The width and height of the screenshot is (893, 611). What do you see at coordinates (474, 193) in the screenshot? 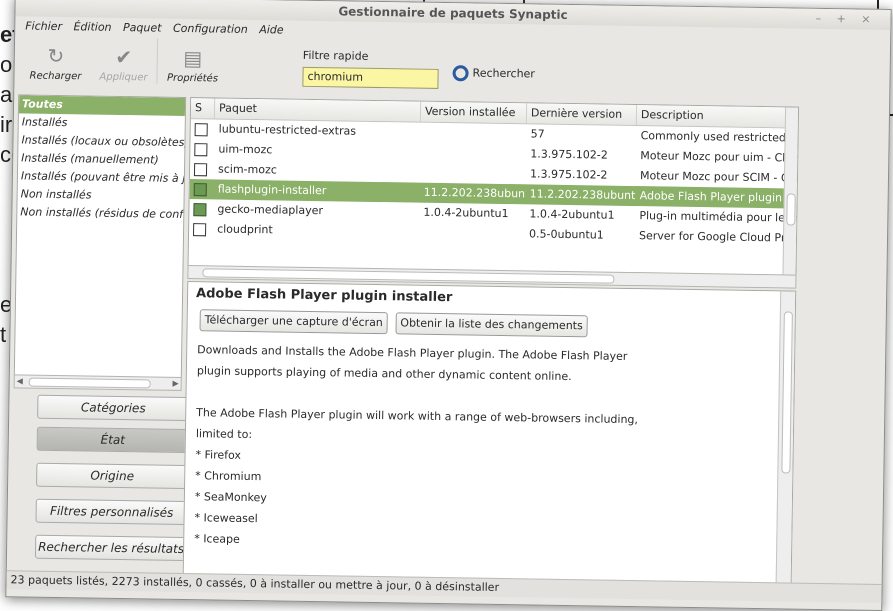
I see `installed-version-cell: 11.2.202.238ubuntu` at bounding box center [474, 193].